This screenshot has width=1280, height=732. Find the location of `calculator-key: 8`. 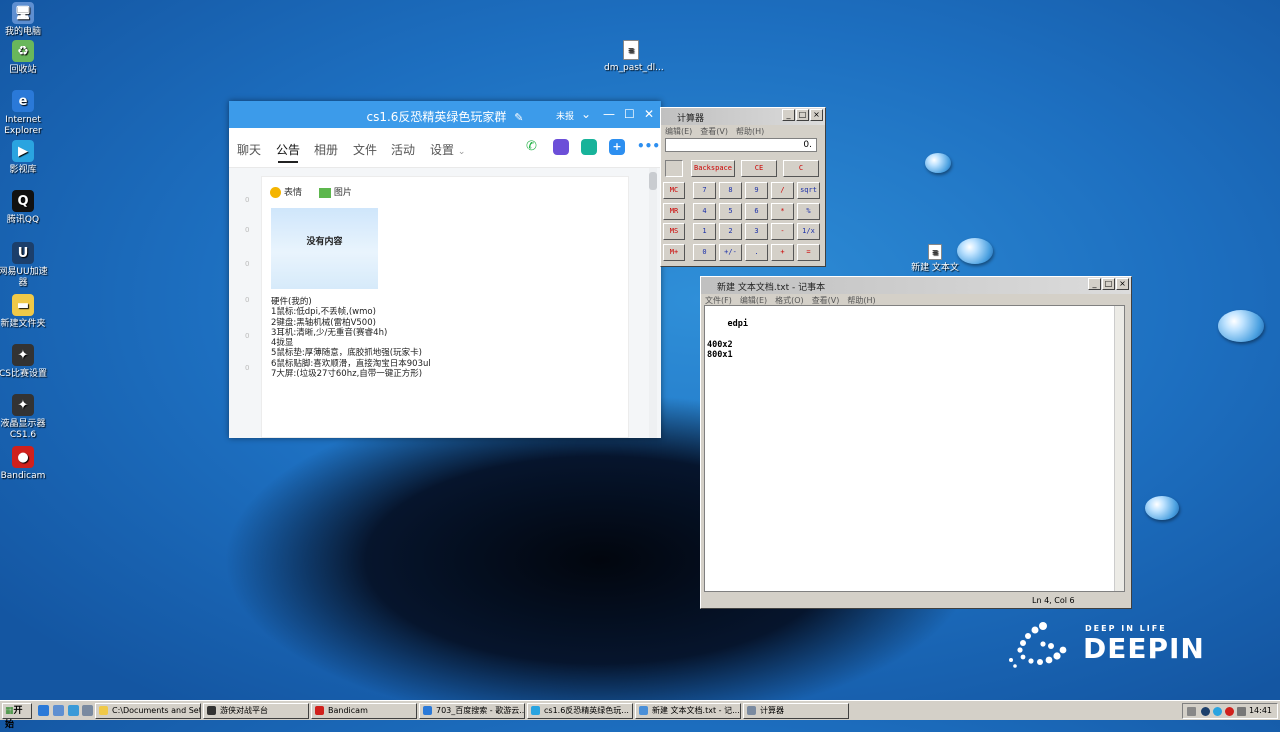

calculator-key: 8 is located at coordinates (730, 190).